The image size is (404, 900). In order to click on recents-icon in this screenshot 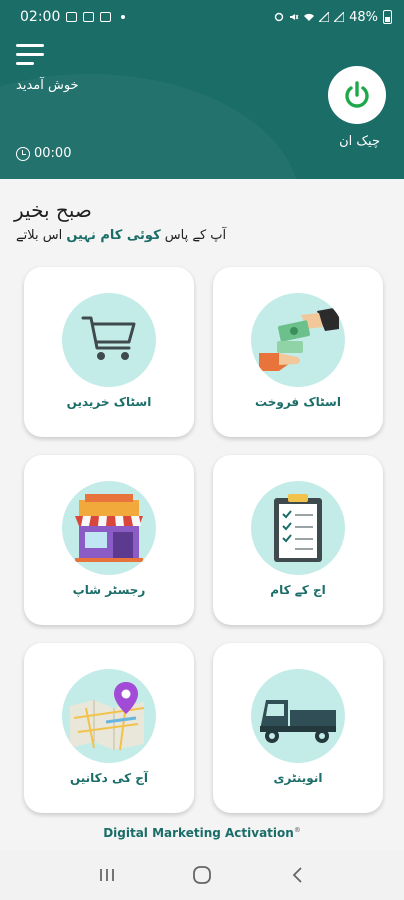, I will do `click(107, 875)`.